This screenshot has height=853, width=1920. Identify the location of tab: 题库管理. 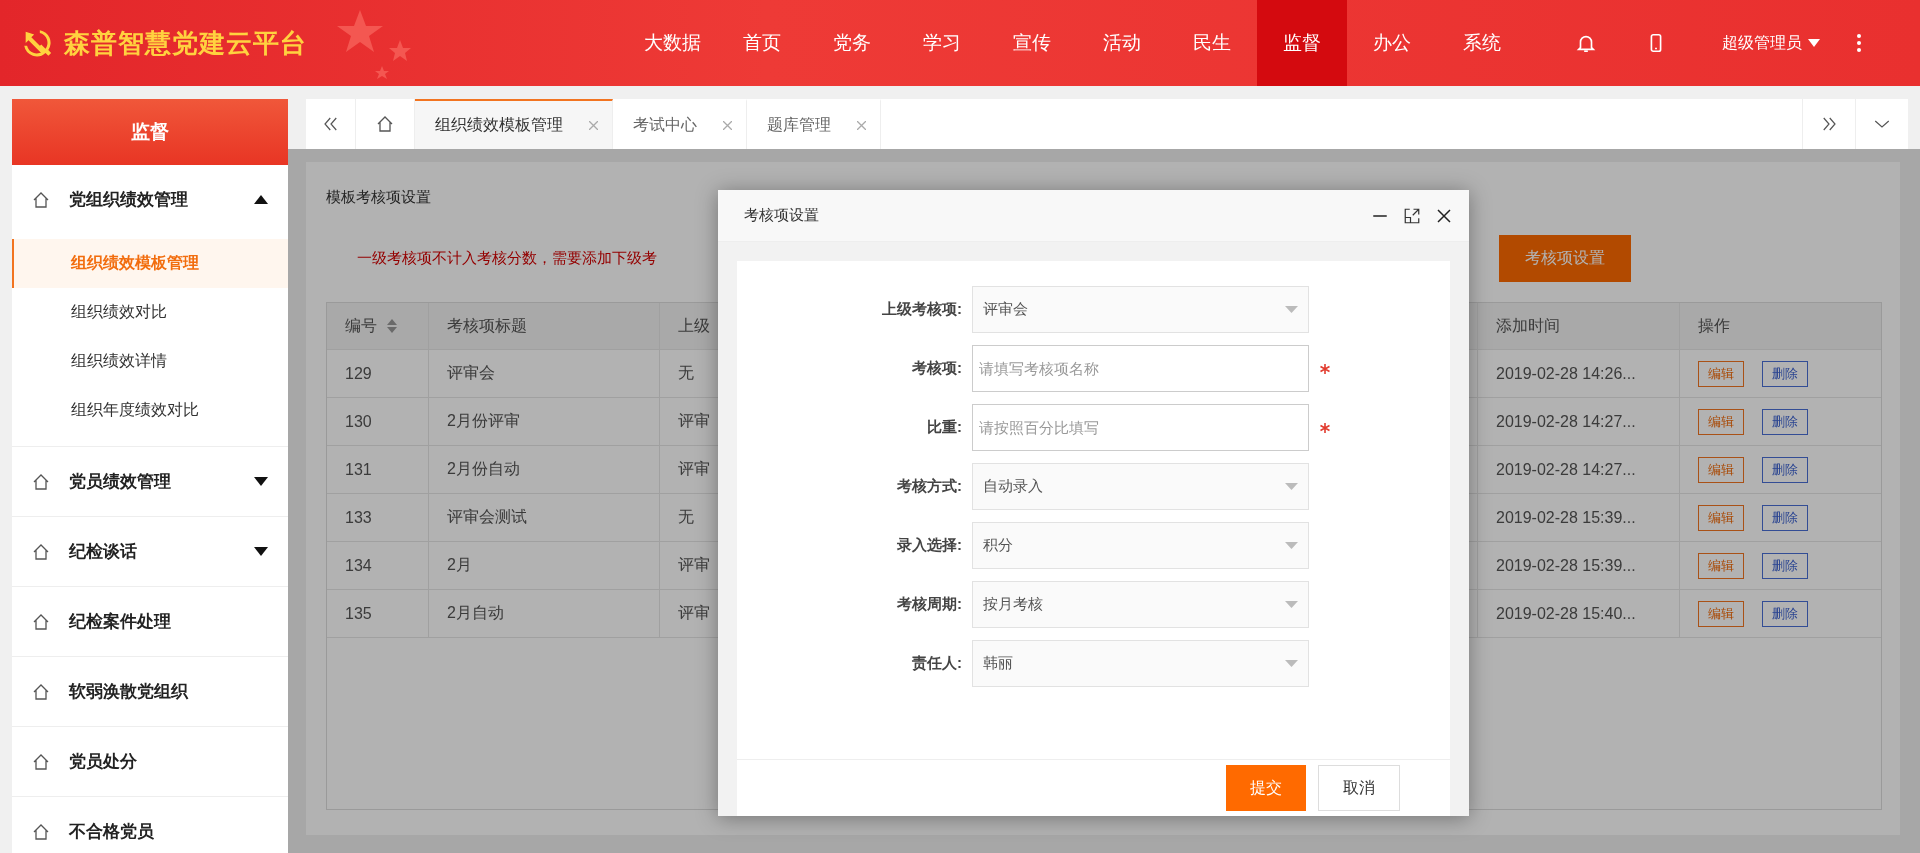
(814, 124).